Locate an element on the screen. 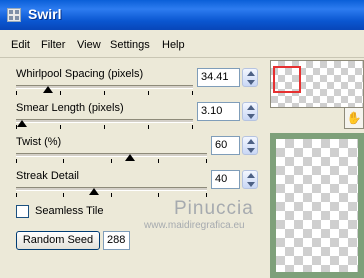 The height and width of the screenshot is (278, 364). menu-edit: Edit is located at coordinates (20, 45).